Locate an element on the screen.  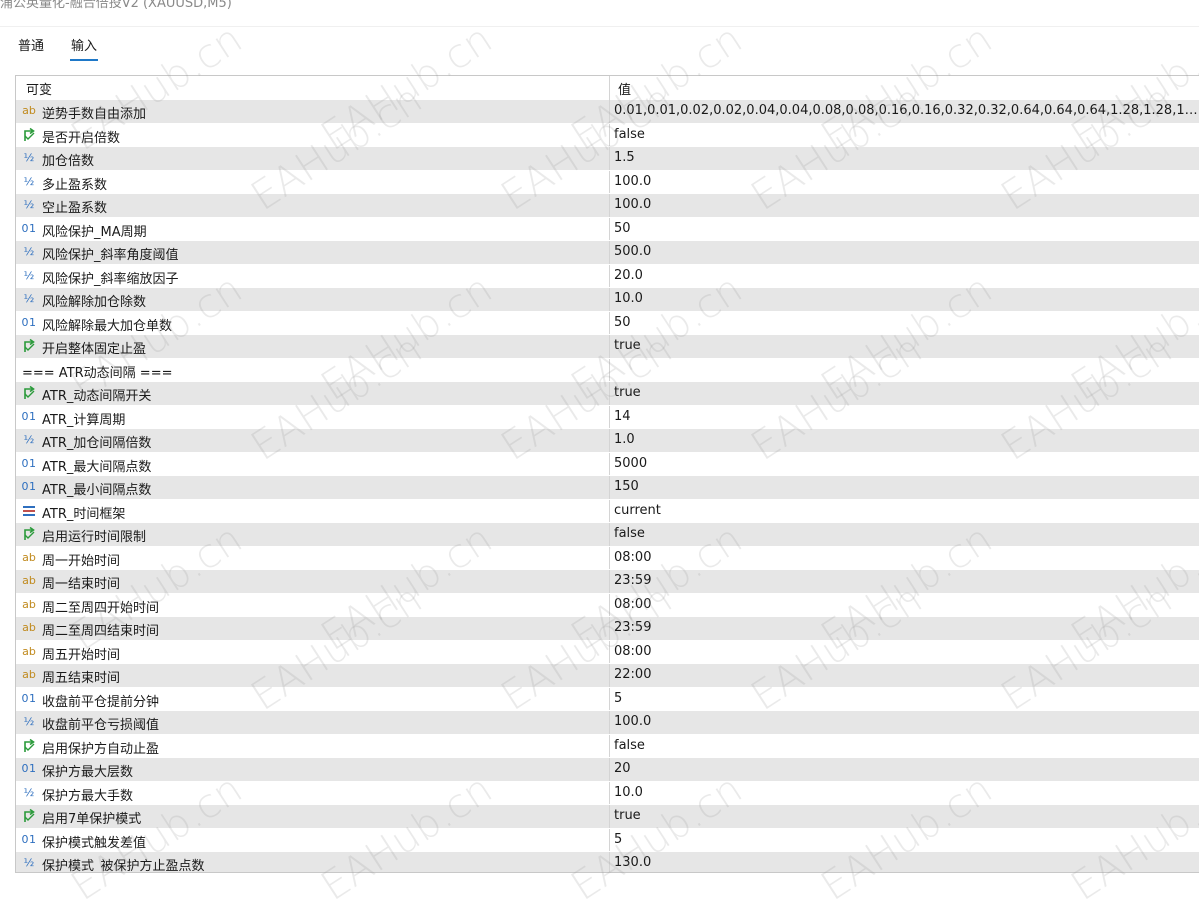
table-row: ab 周一开始时间 08:00 is located at coordinates (607, 558).